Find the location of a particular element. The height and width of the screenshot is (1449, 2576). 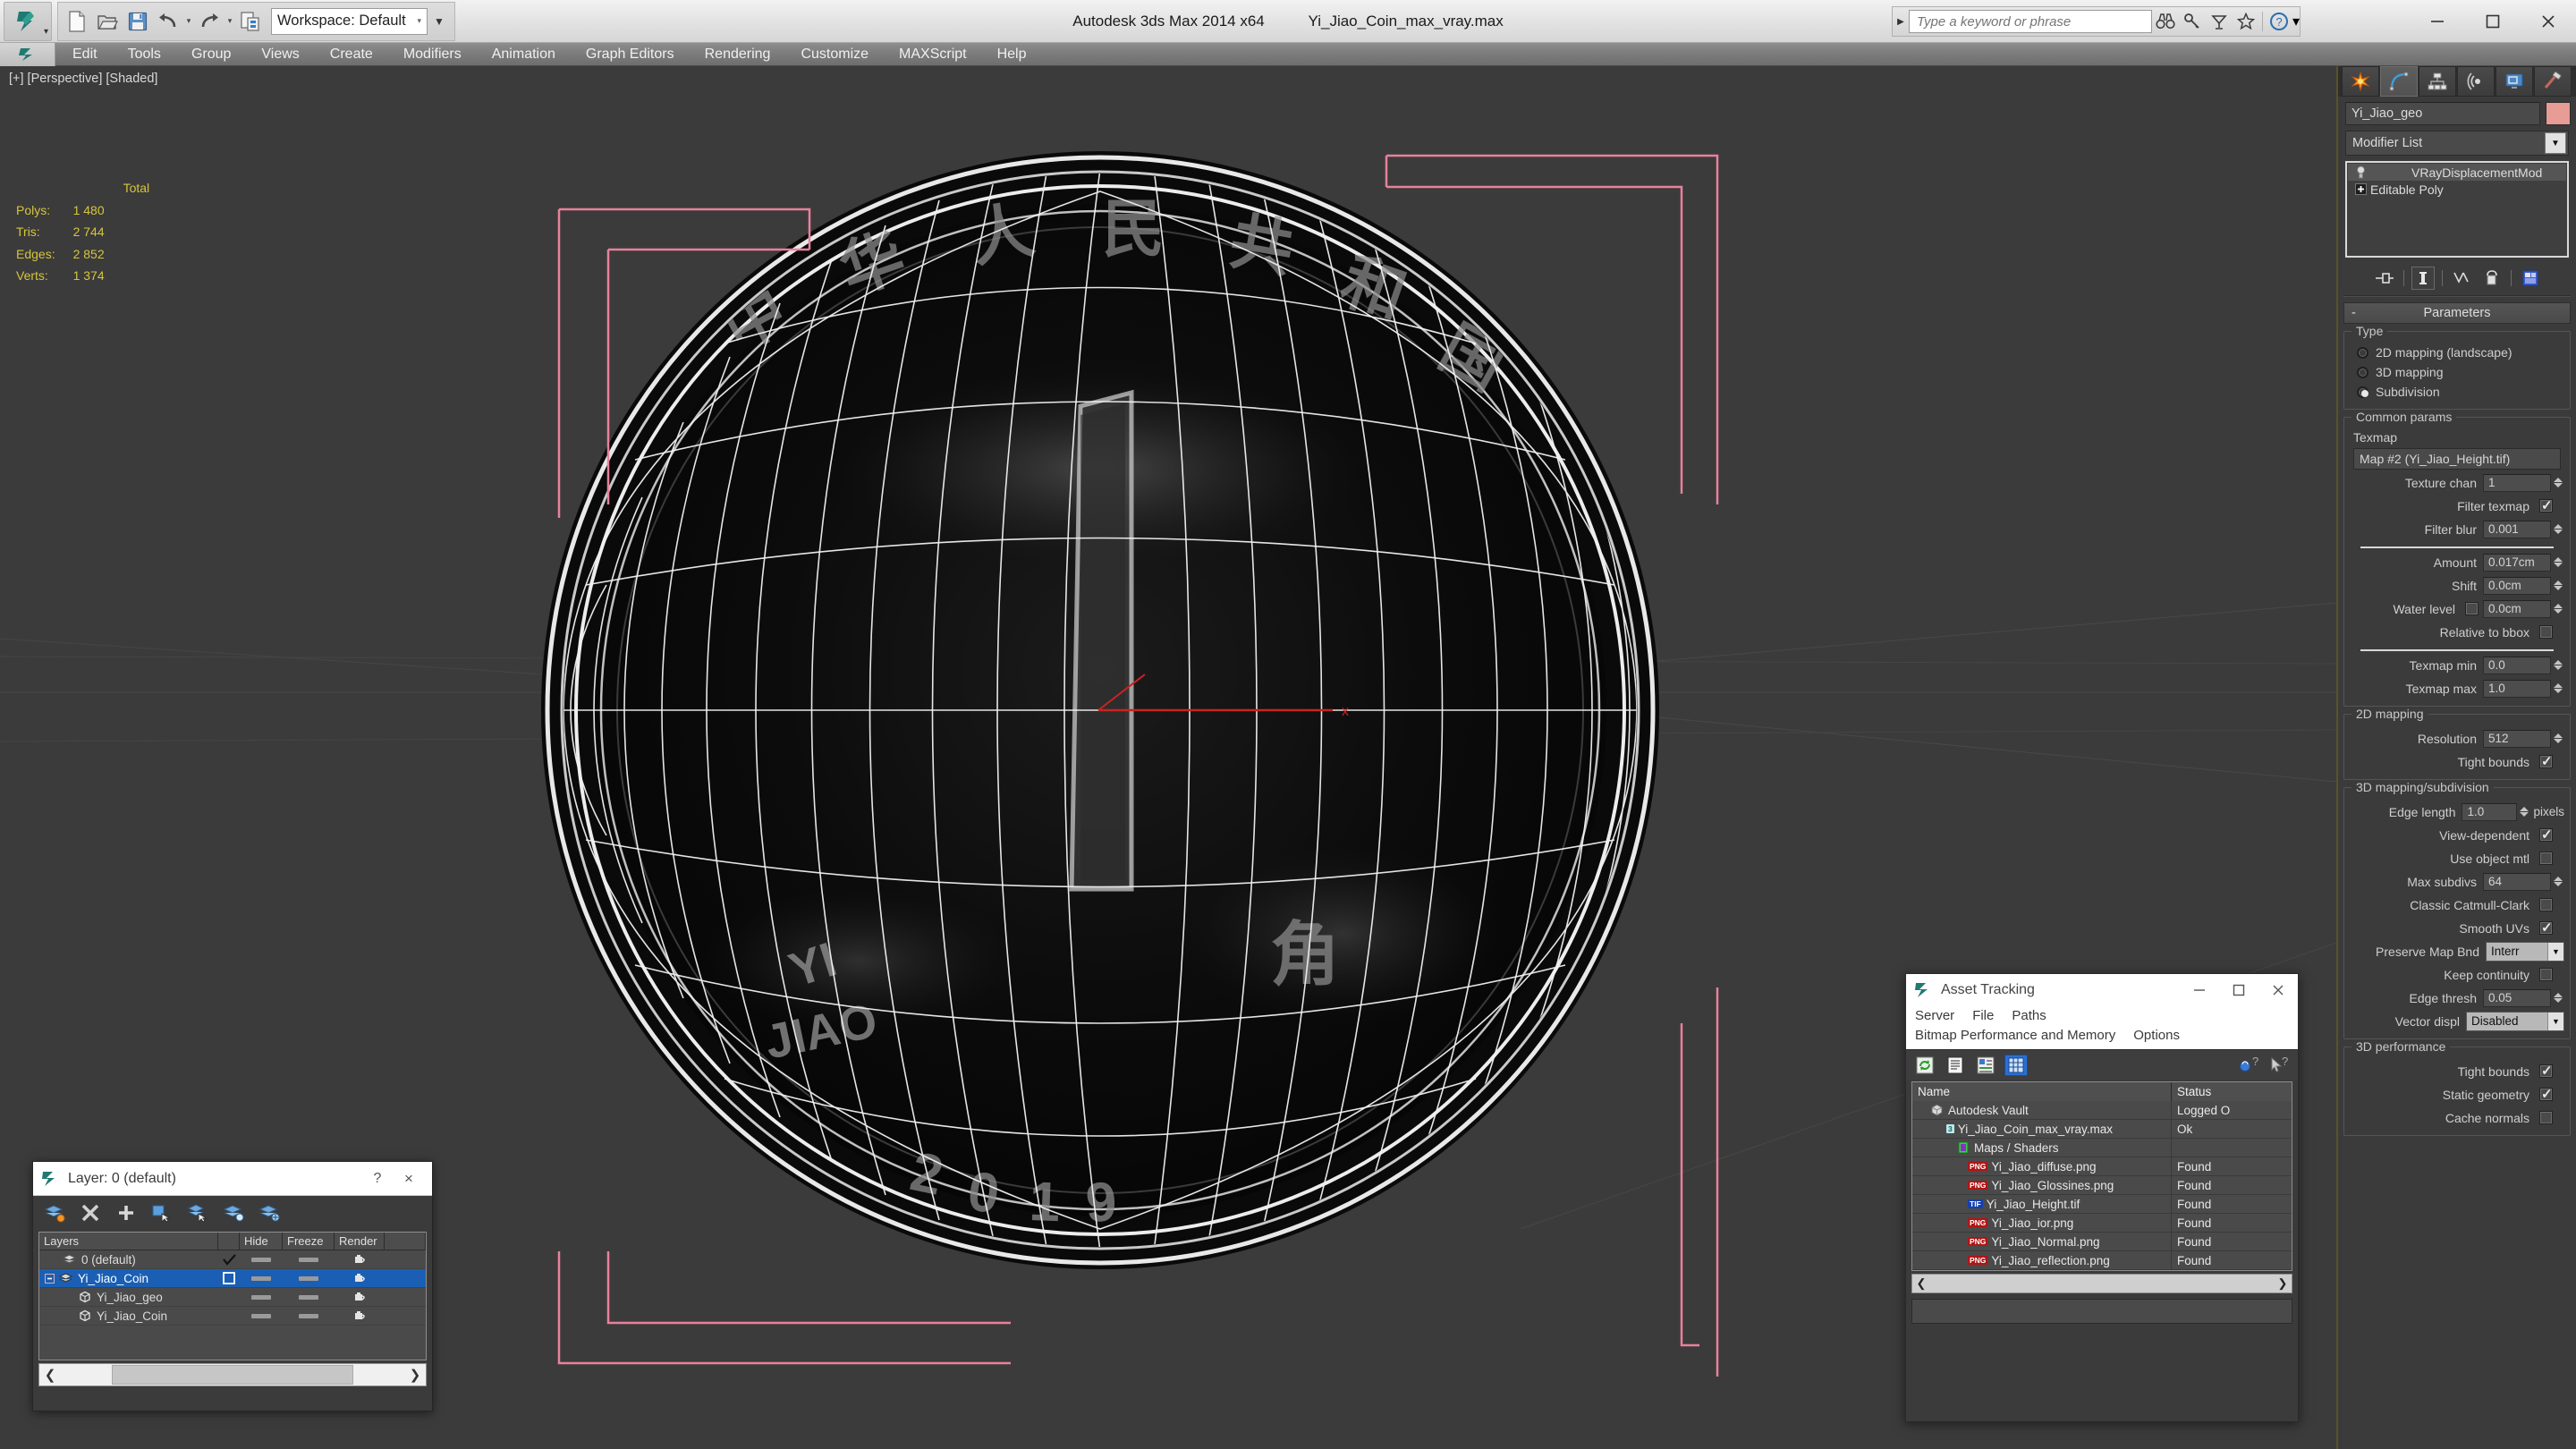

maximize-button is located at coordinates (2238, 990).